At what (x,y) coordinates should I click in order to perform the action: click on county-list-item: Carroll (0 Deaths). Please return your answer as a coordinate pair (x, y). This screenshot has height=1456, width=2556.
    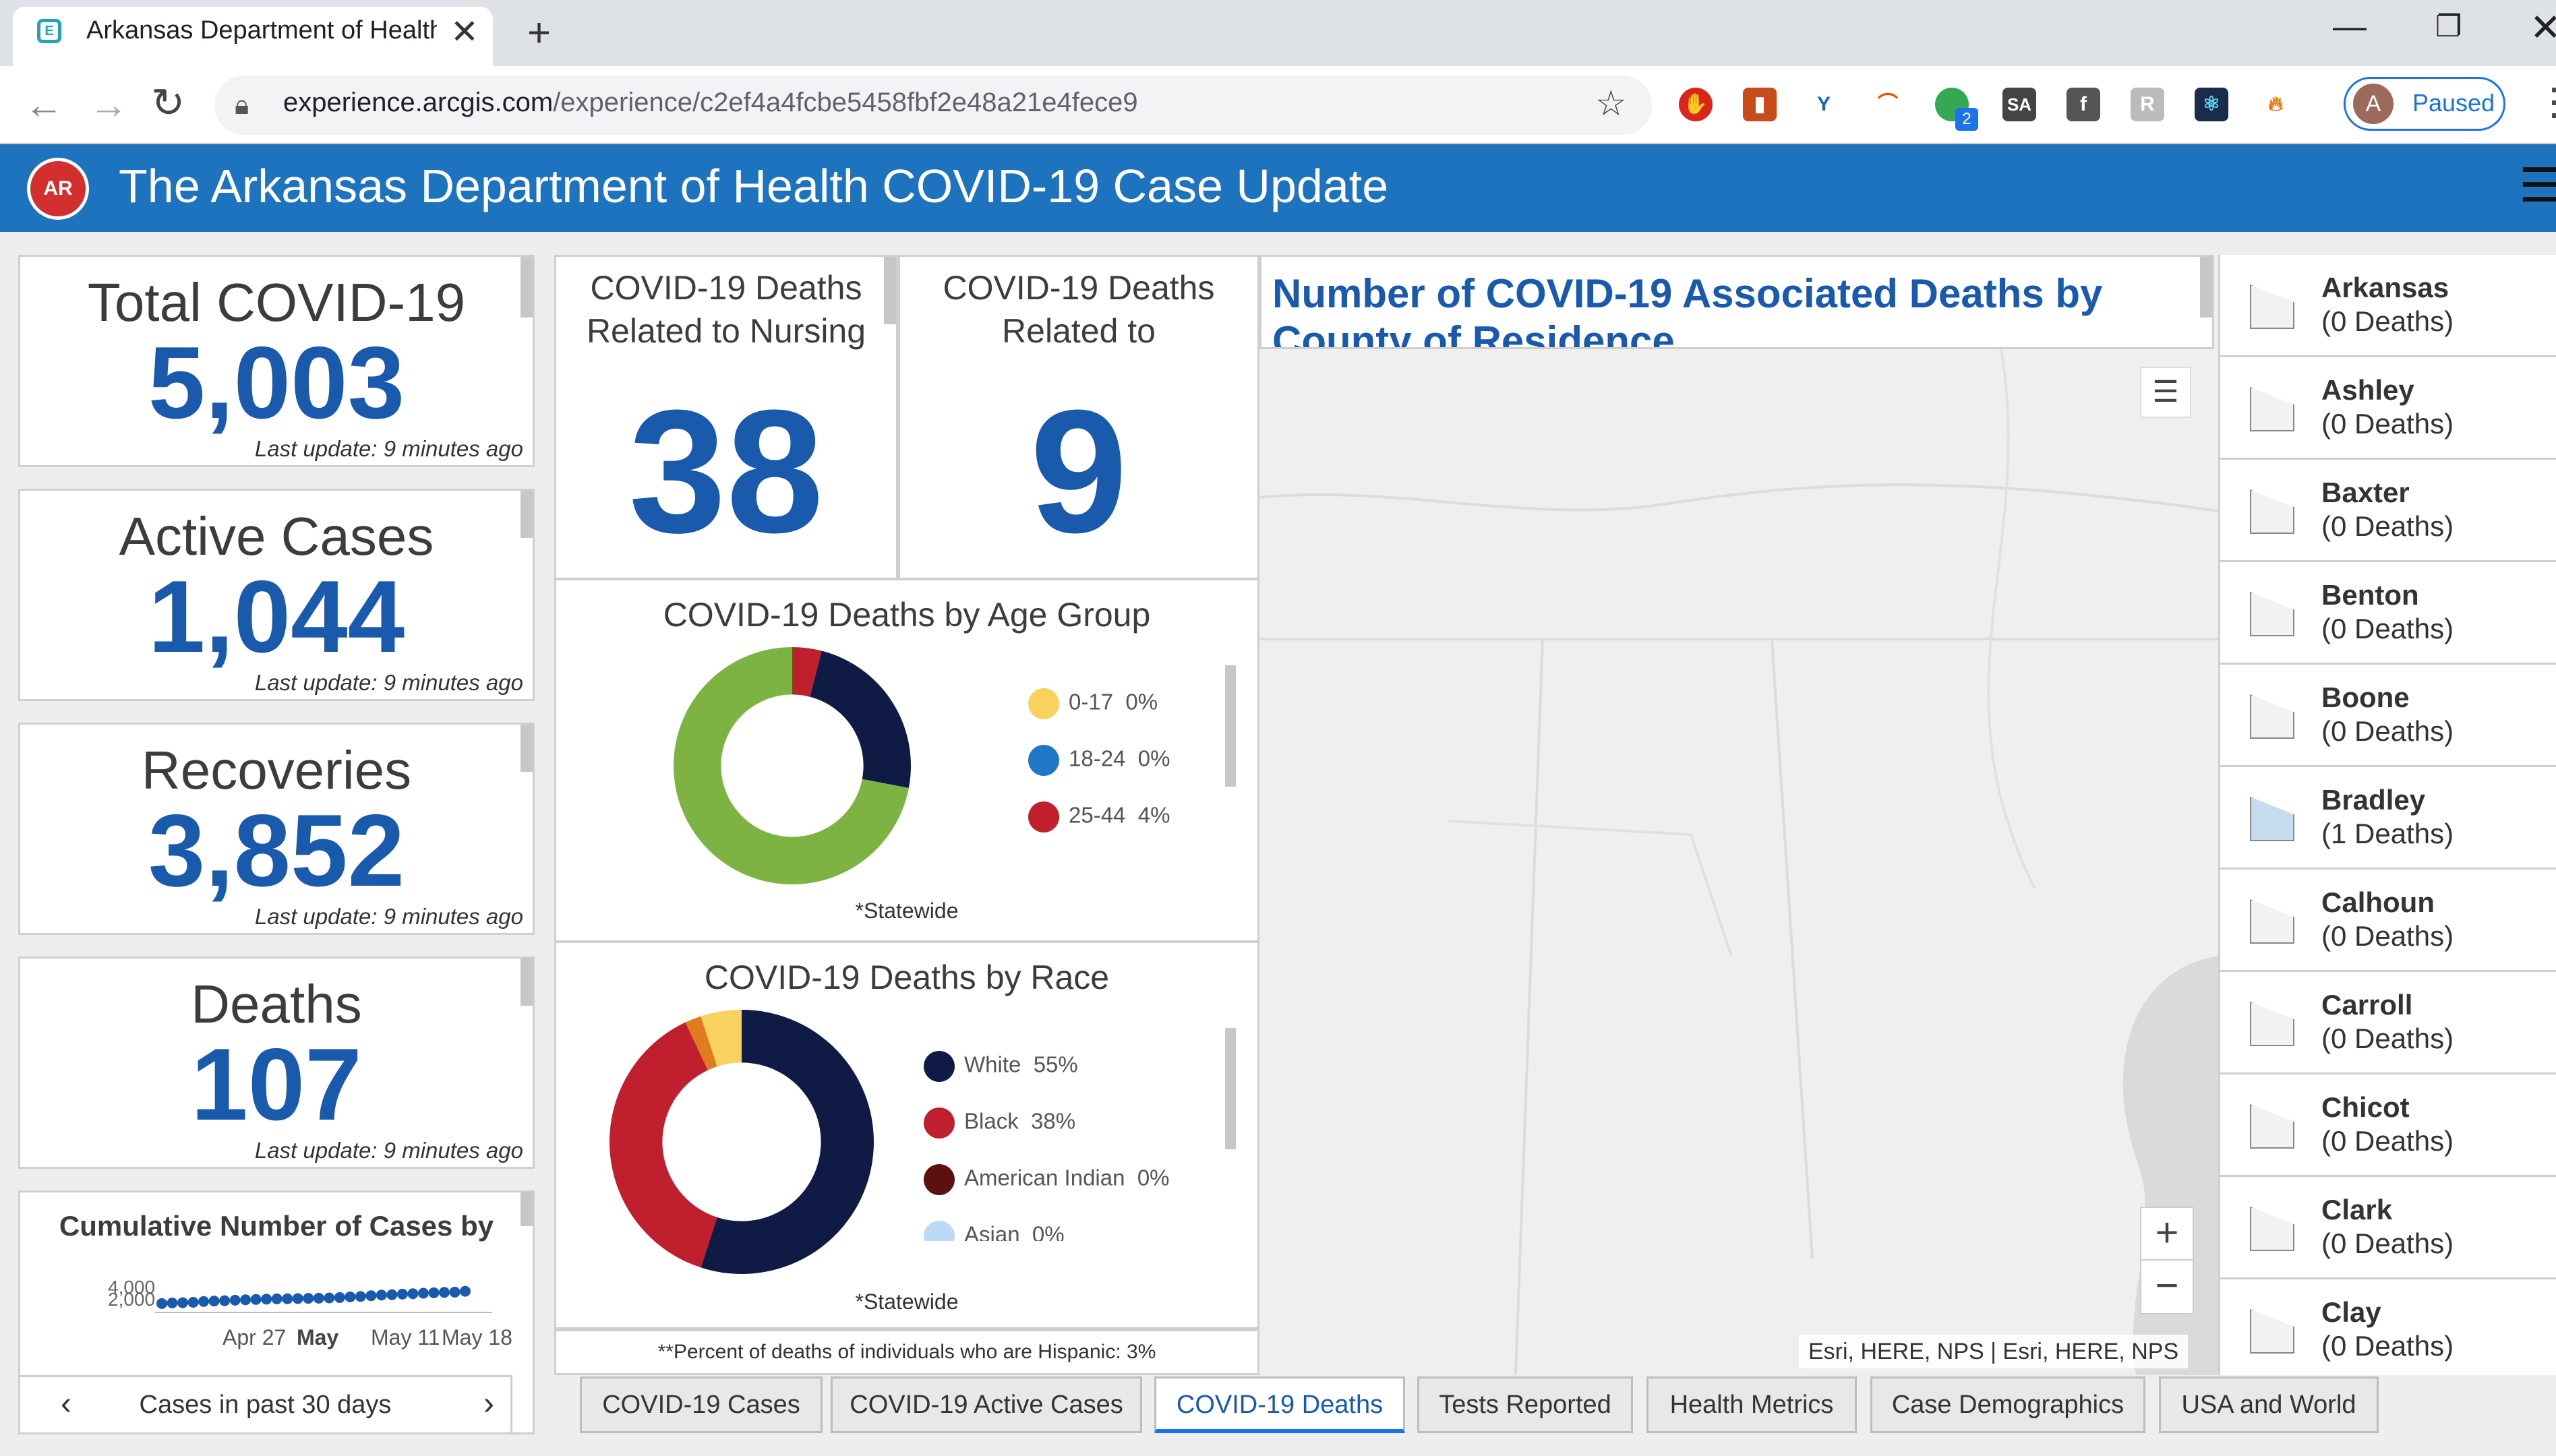
    Looking at the image, I should click on (2388, 1023).